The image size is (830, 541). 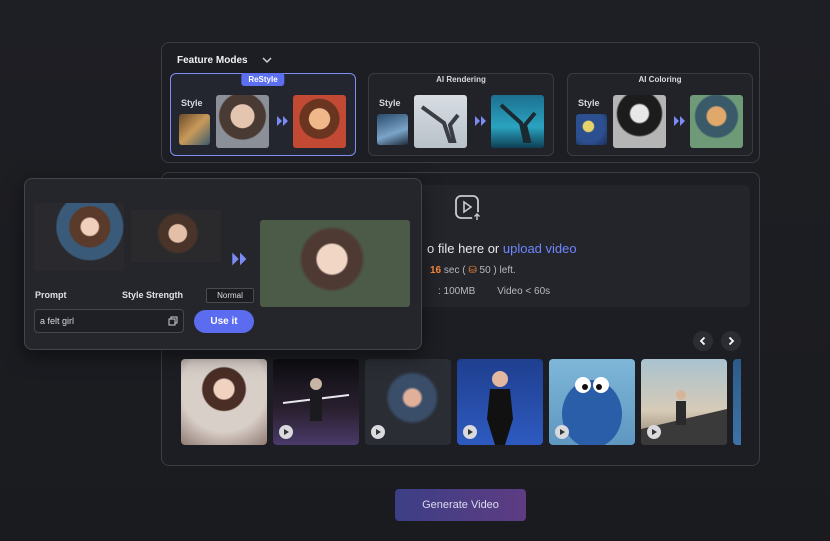 I want to click on mode-badge: AI Rendering, so click(x=461, y=79).